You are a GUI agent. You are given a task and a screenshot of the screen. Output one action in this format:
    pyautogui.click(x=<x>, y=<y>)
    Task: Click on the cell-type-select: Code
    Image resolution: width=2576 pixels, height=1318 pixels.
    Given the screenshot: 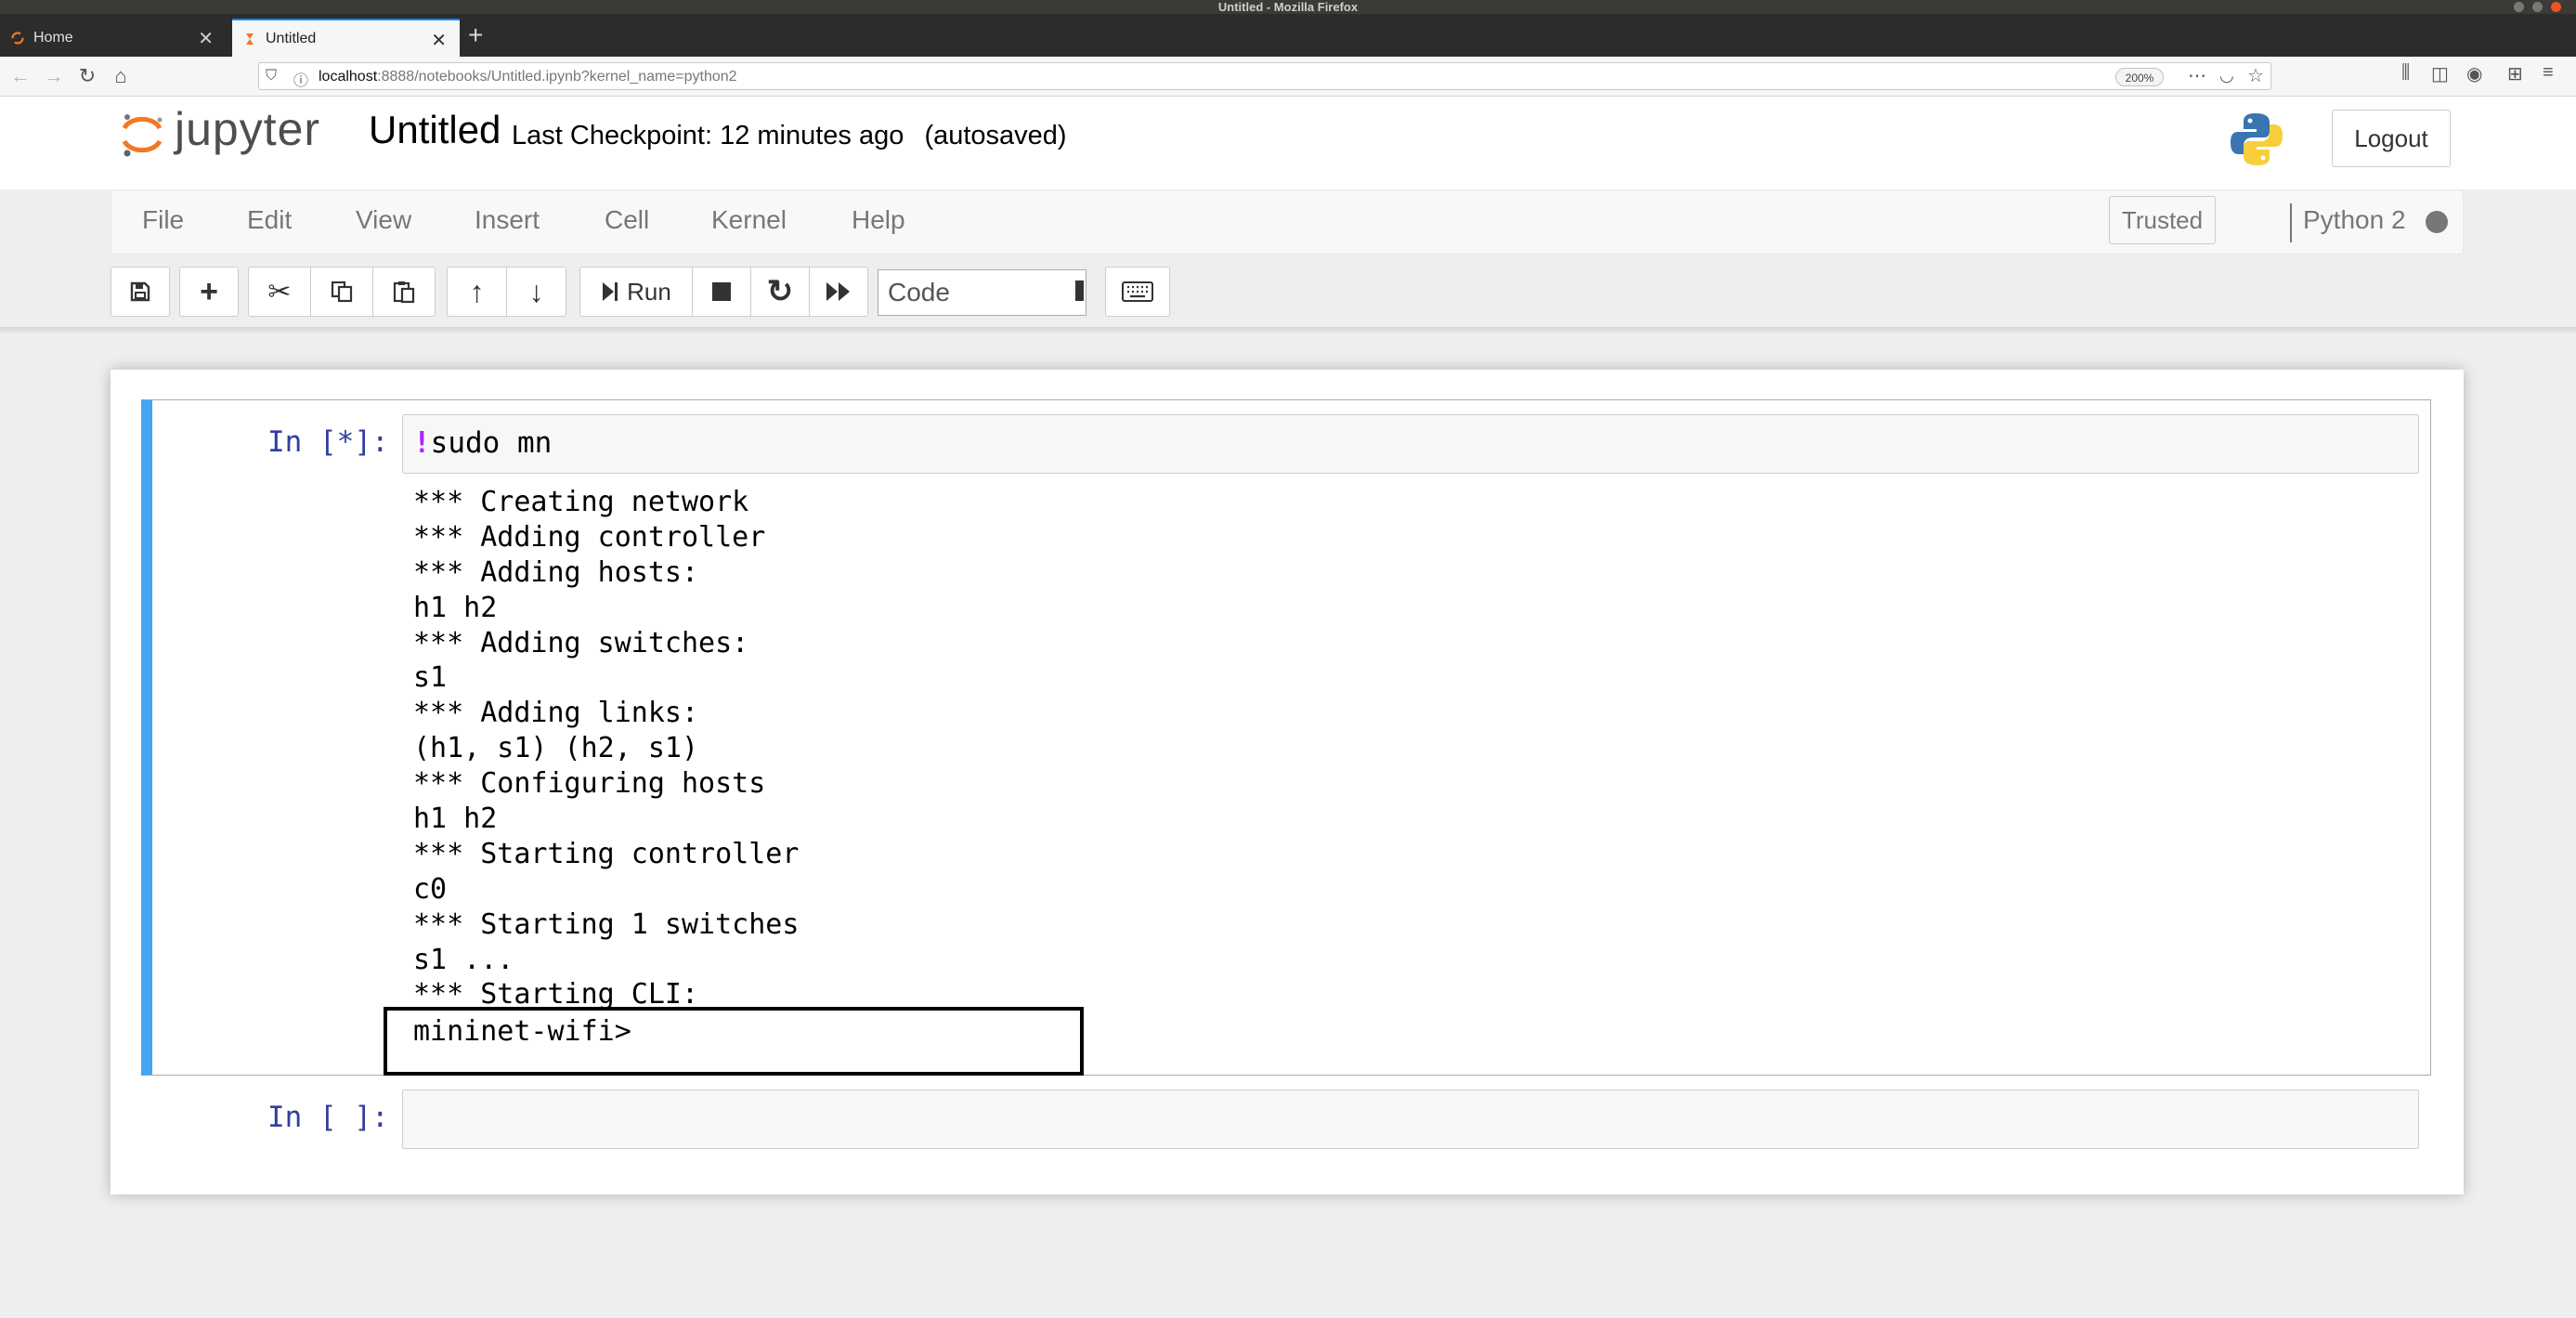 What is the action you would take?
    pyautogui.click(x=982, y=292)
    